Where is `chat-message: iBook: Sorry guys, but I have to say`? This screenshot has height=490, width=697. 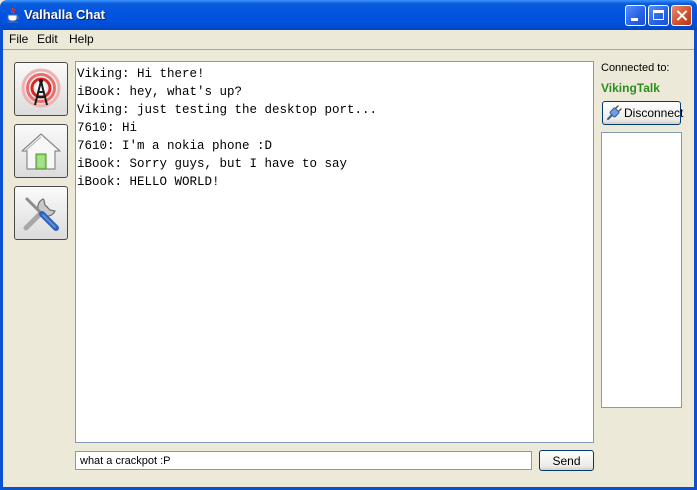
chat-message: iBook: Sorry guys, but I have to say is located at coordinates (212, 164).